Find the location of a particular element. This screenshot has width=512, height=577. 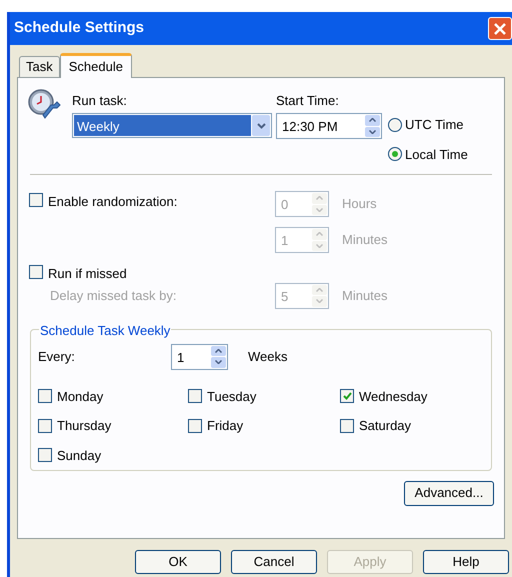

run-task-dropdown: Weekly is located at coordinates (172, 125).